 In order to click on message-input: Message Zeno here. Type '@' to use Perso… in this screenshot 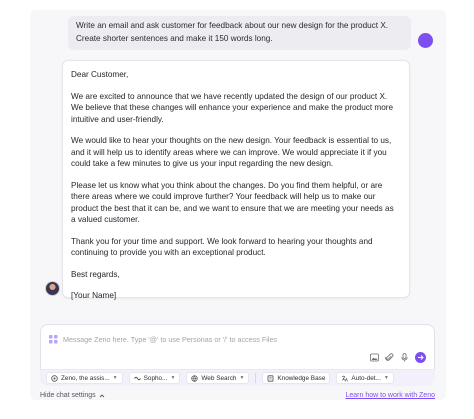, I will do `click(211, 339)`.